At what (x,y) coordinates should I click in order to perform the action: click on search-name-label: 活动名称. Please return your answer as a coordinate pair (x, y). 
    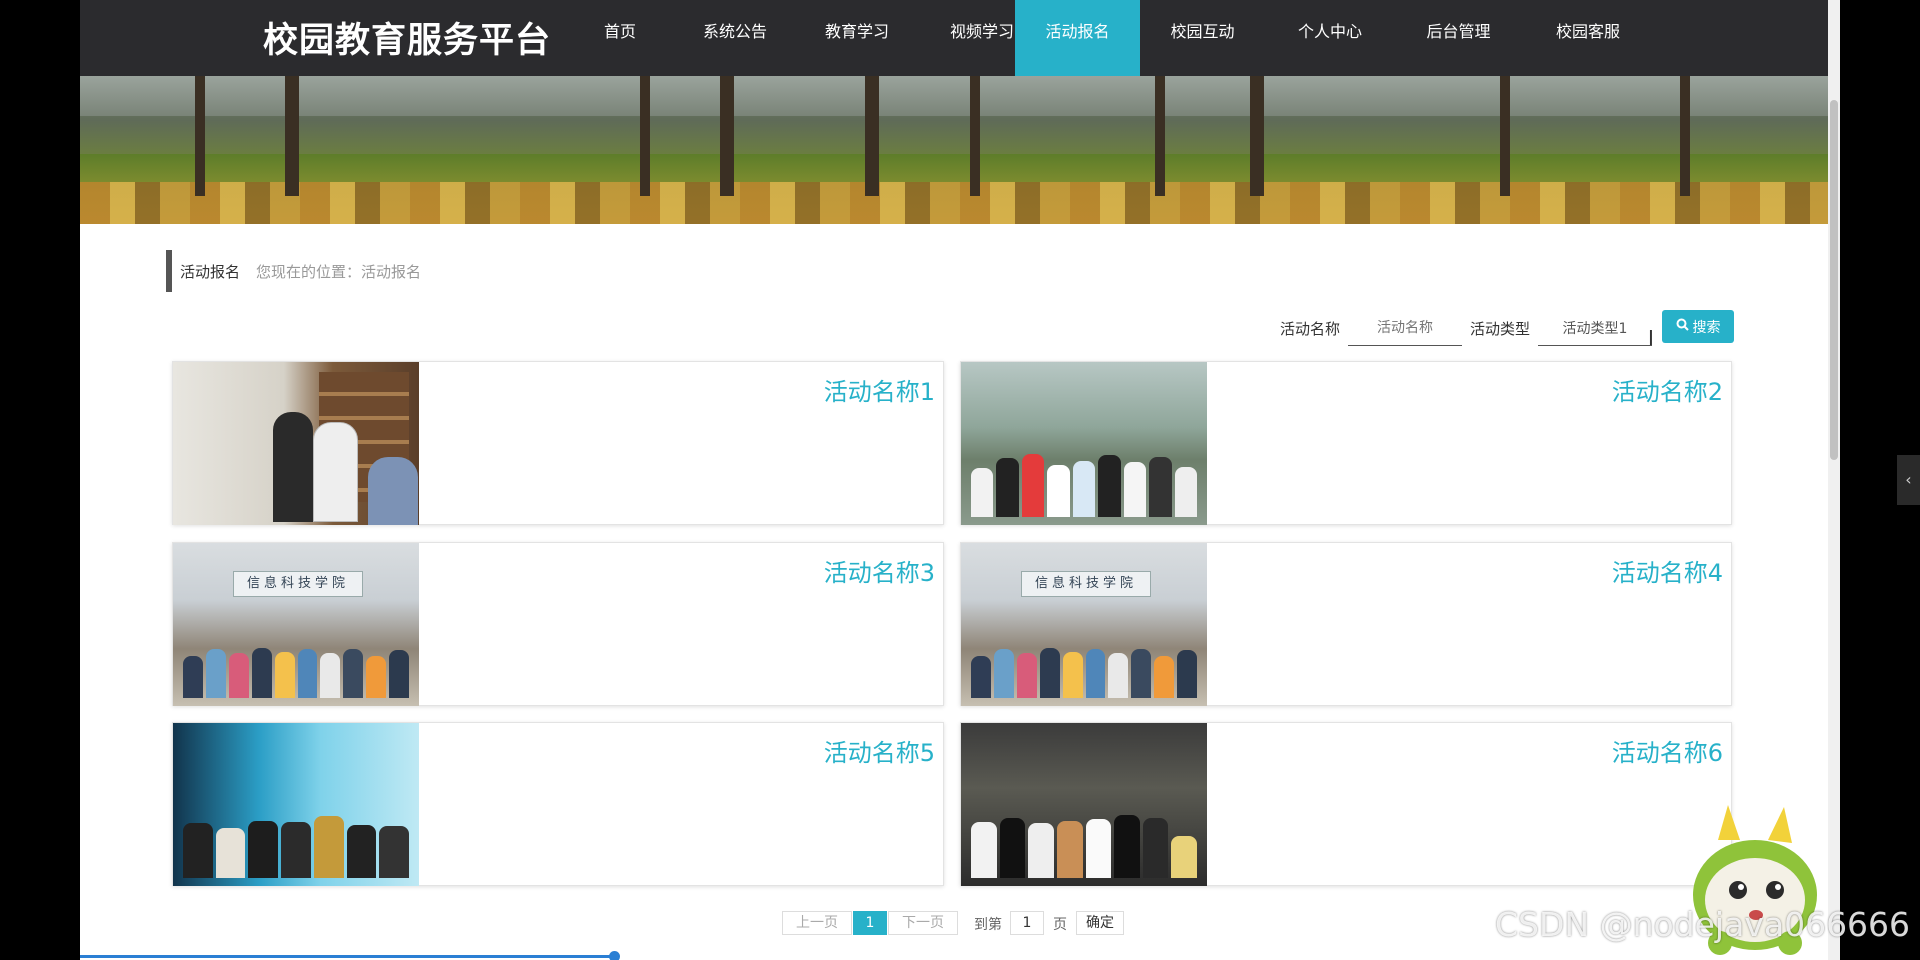
    Looking at the image, I should click on (1310, 329).